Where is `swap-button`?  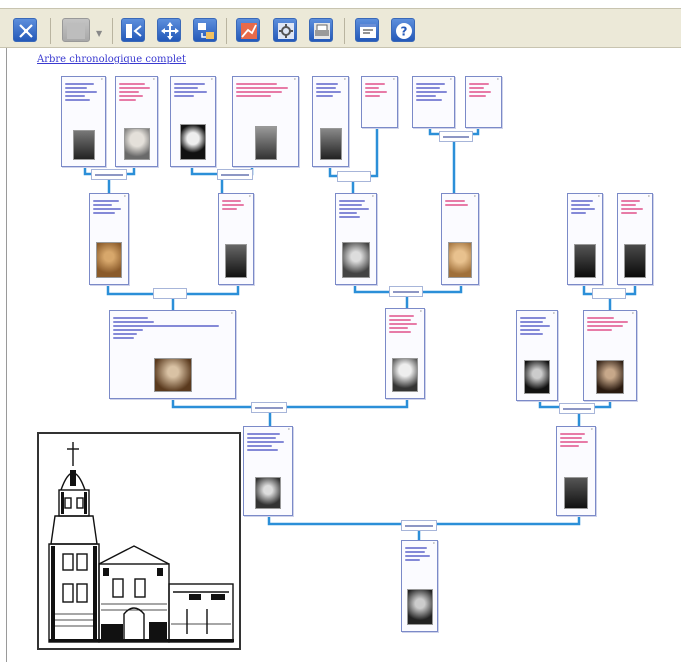 swap-button is located at coordinates (205, 30).